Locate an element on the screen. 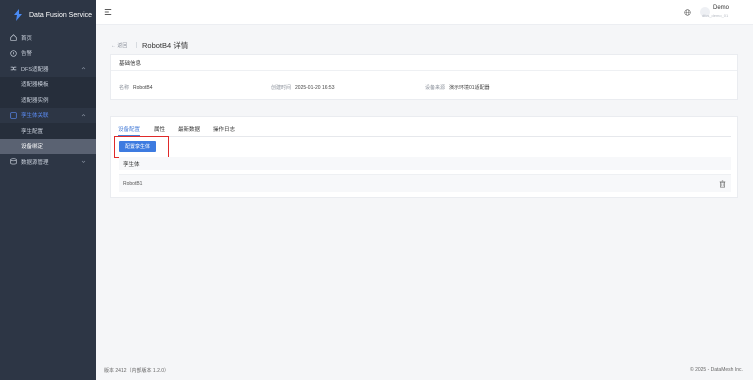 The height and width of the screenshot is (380, 753). top-header: Demo dfcs_demo_01 is located at coordinates (424, 12).